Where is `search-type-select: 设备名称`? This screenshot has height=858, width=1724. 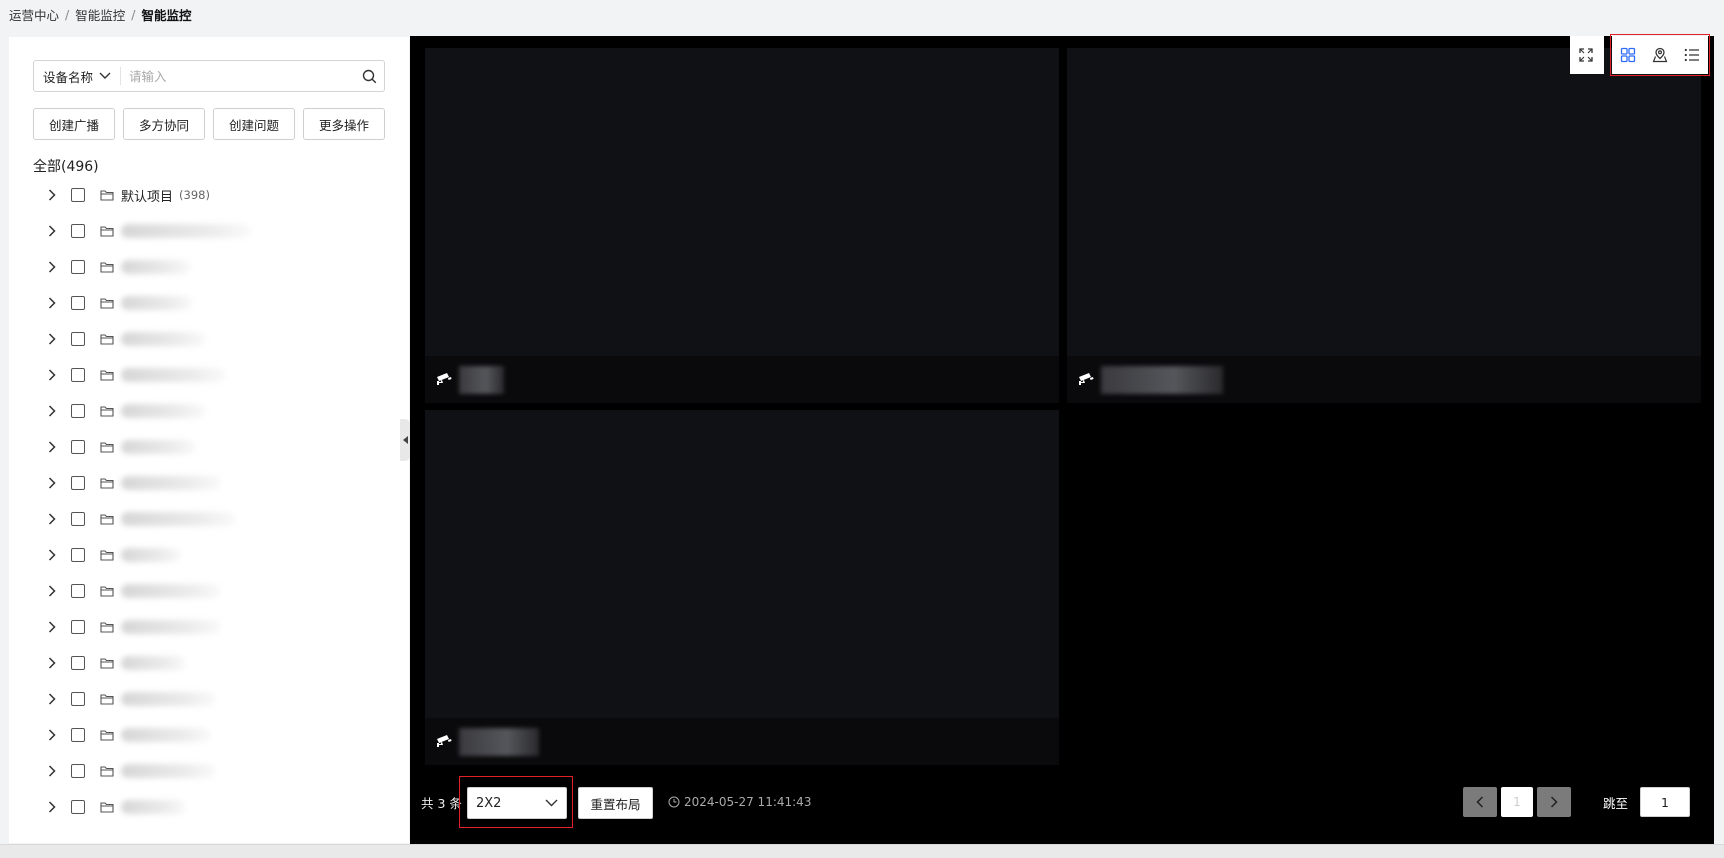
search-type-select: 设备名称 is located at coordinates (78, 76).